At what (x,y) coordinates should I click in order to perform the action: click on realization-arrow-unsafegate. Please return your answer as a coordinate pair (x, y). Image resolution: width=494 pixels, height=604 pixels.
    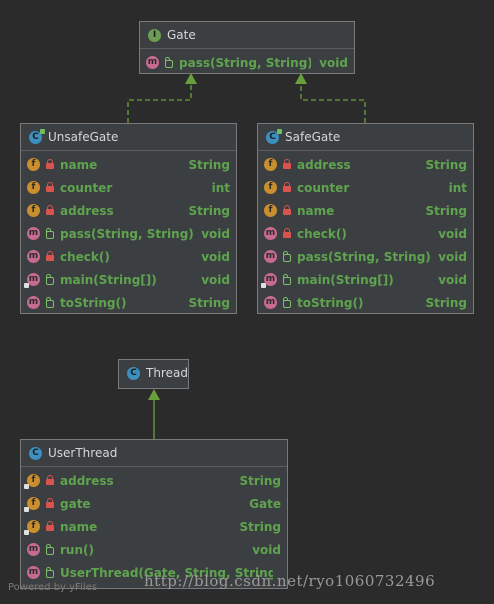
    Looking at the image, I should click on (159, 102).